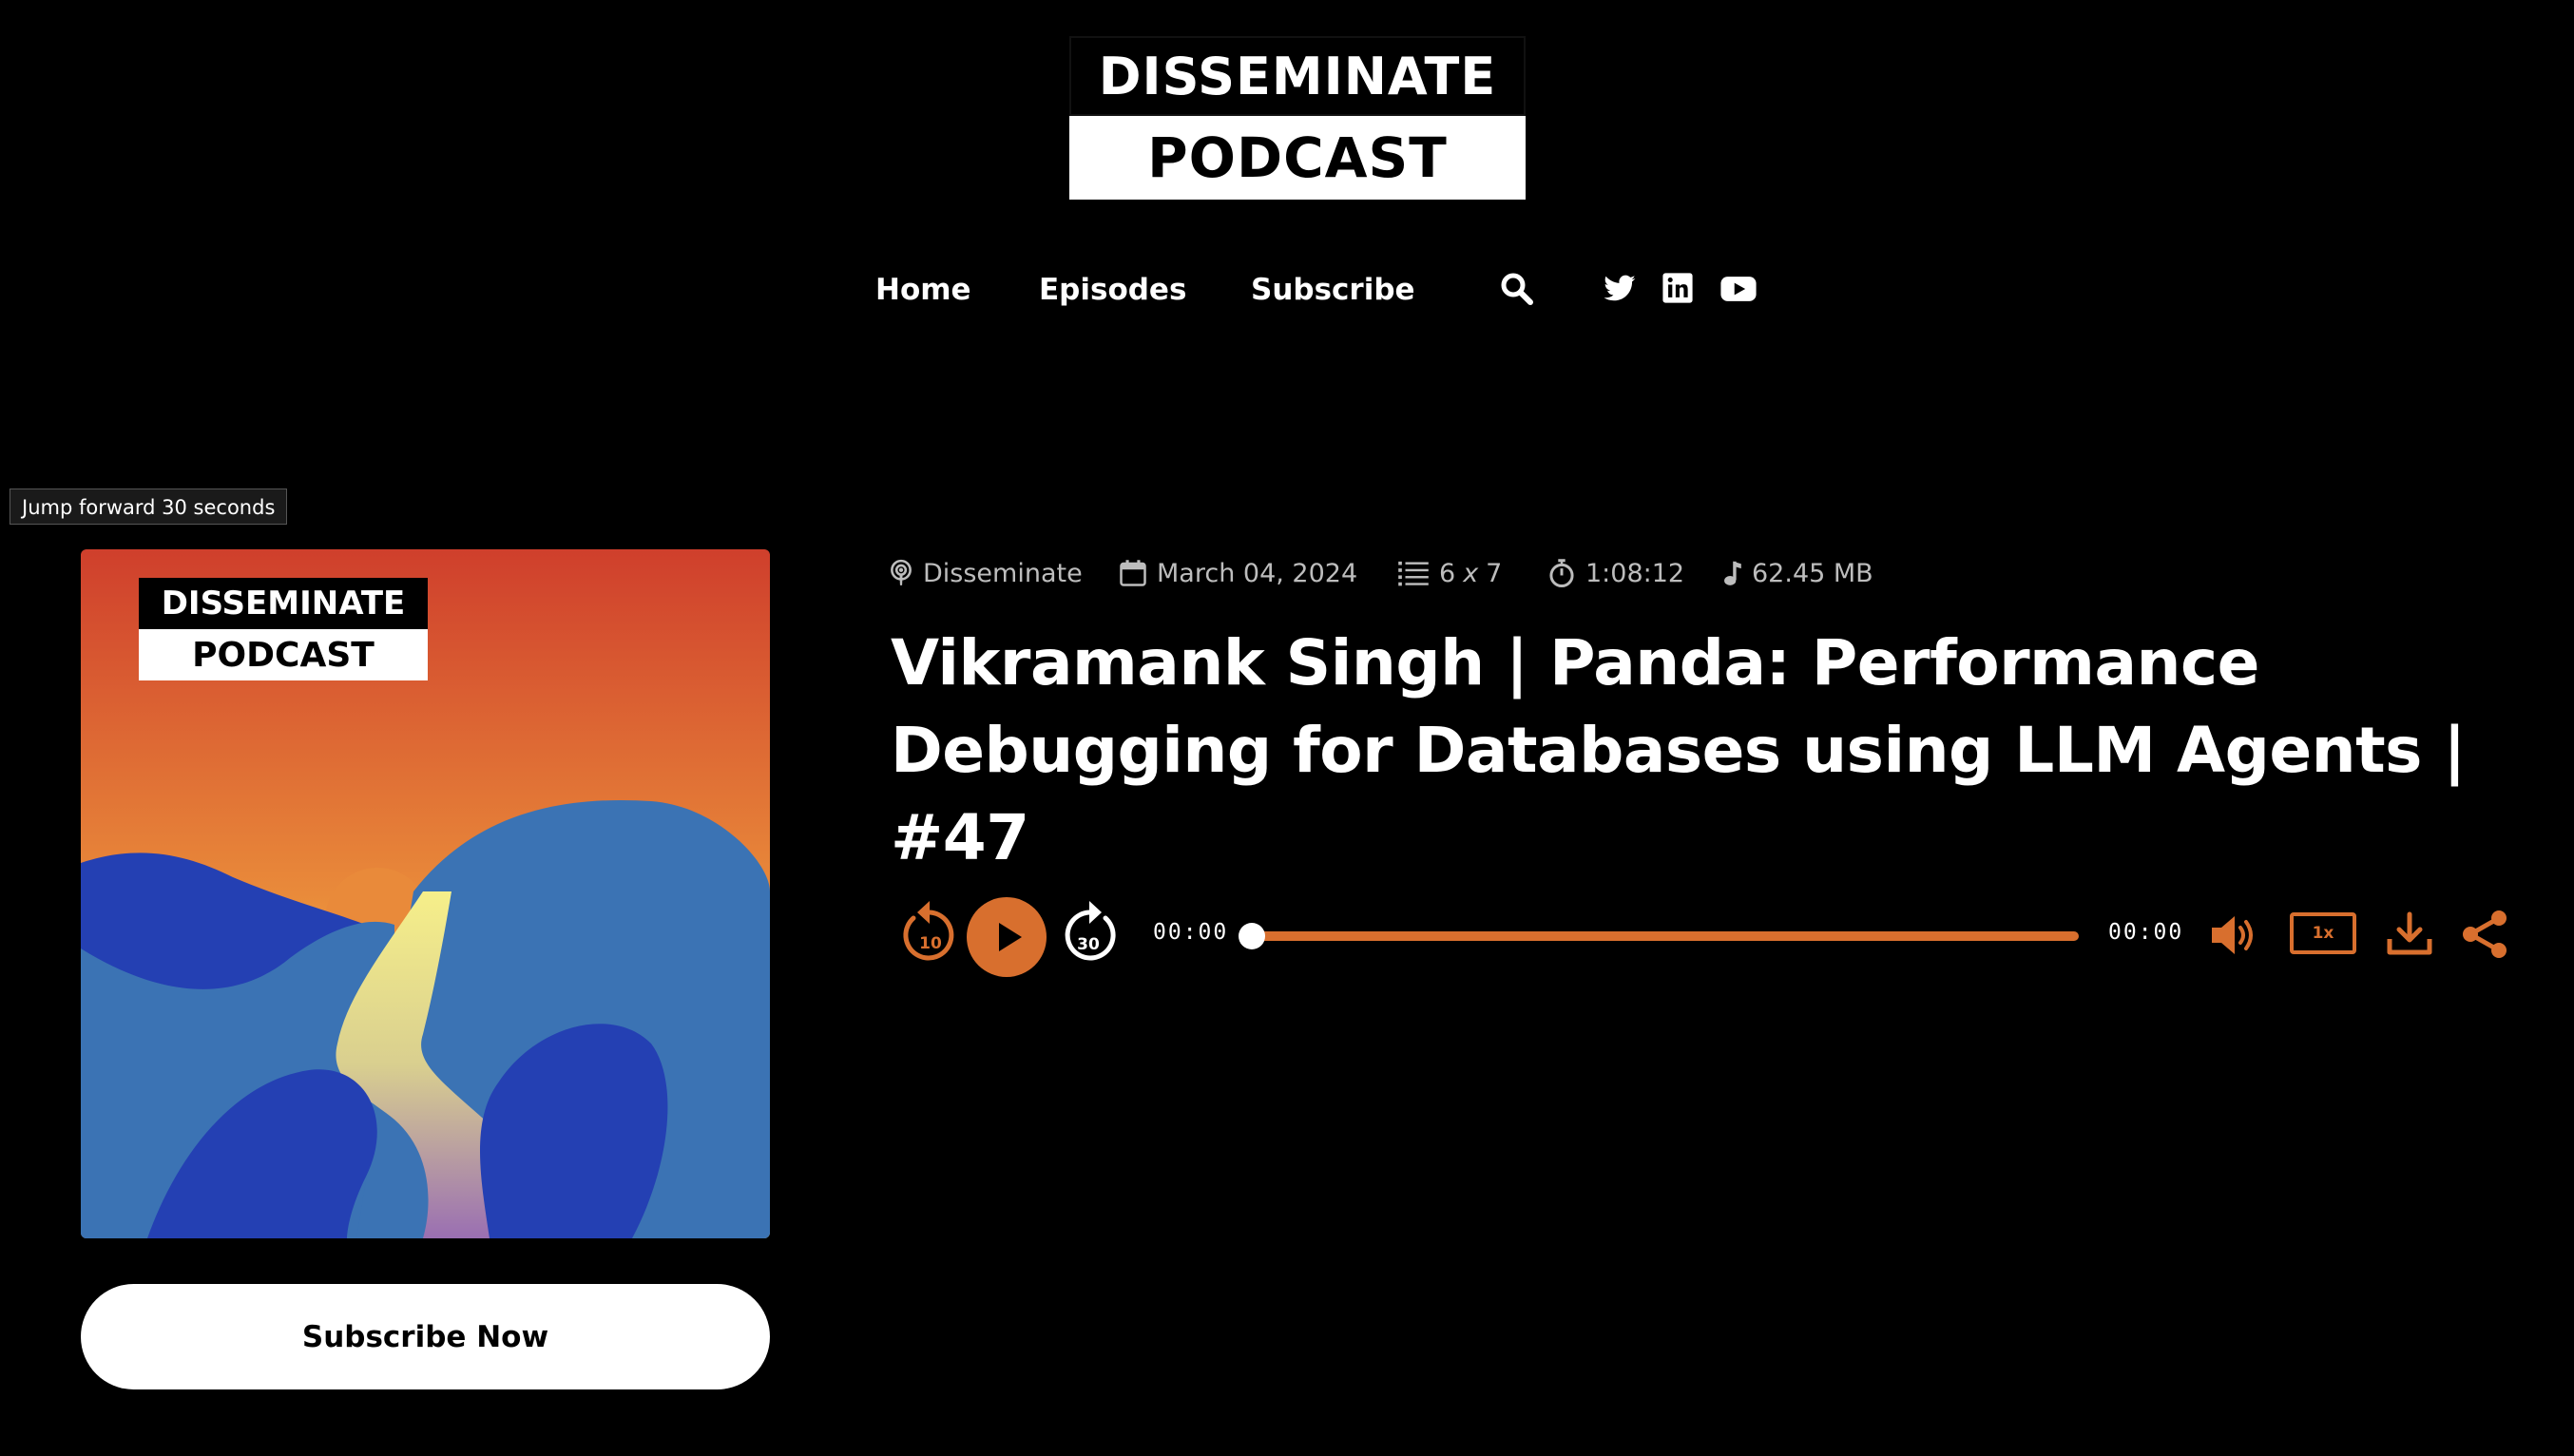 This screenshot has width=2574, height=1456. What do you see at coordinates (1635, 573) in the screenshot?
I see `meta-duration-label: 1:08:12` at bounding box center [1635, 573].